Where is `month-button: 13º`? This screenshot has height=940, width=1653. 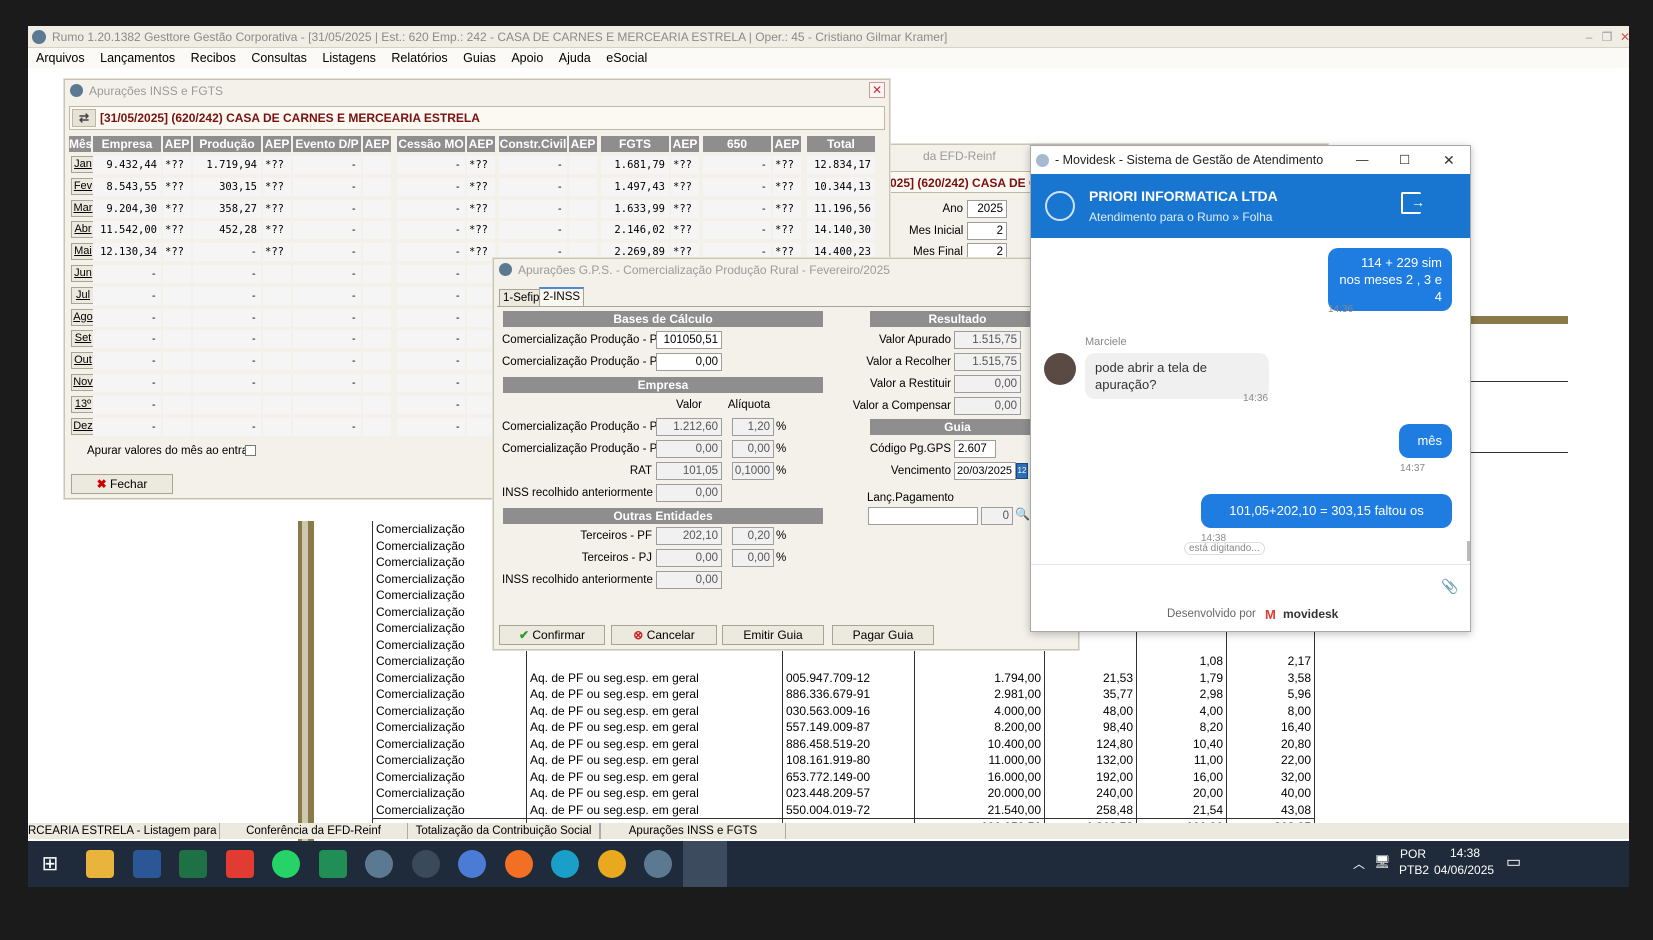 month-button: 13º is located at coordinates (83, 404).